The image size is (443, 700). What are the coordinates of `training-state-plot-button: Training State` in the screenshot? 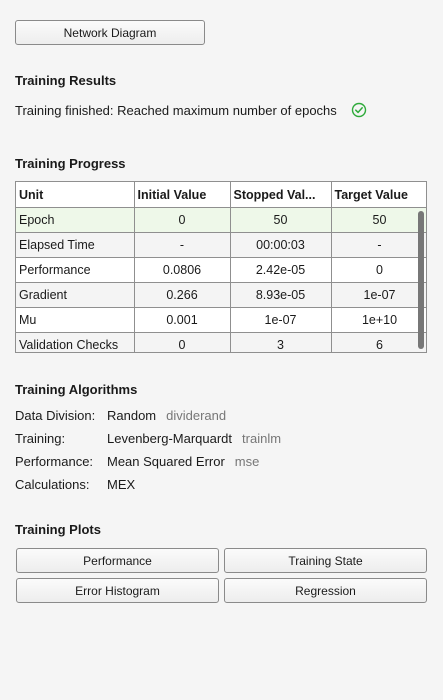 It's located at (325, 560).